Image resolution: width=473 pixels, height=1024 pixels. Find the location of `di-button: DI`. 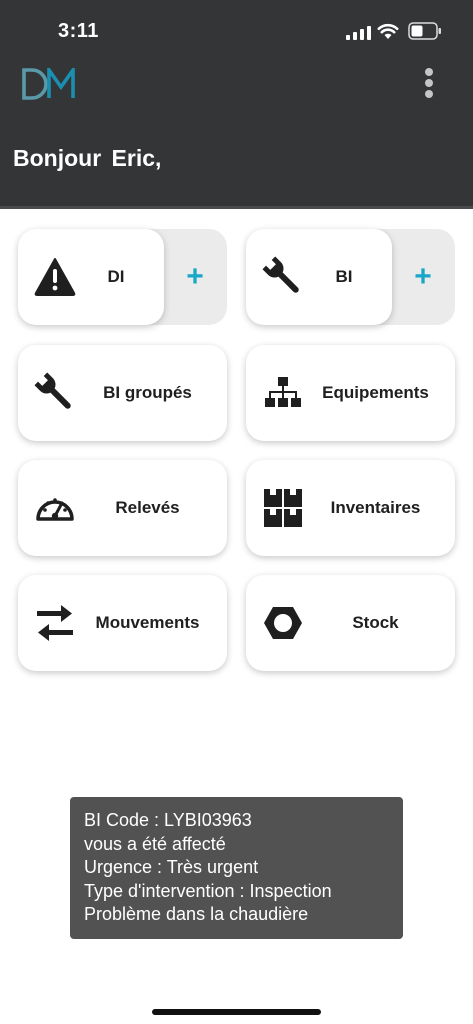

di-button: DI is located at coordinates (91, 277).